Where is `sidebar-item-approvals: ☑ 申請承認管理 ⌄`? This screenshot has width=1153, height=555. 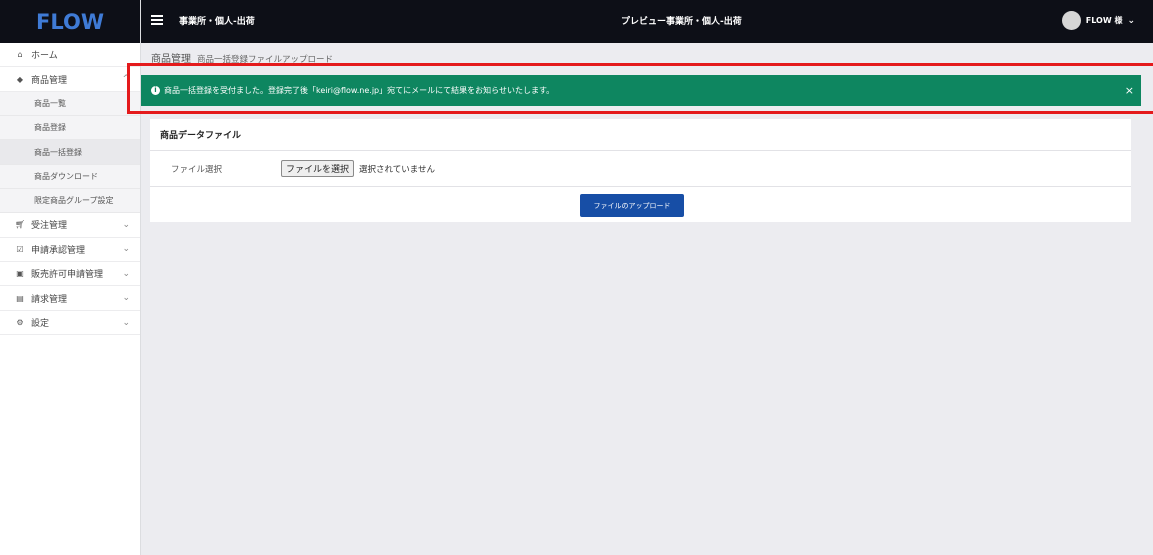 sidebar-item-approvals: ☑ 申請承認管理 ⌄ is located at coordinates (70, 250).